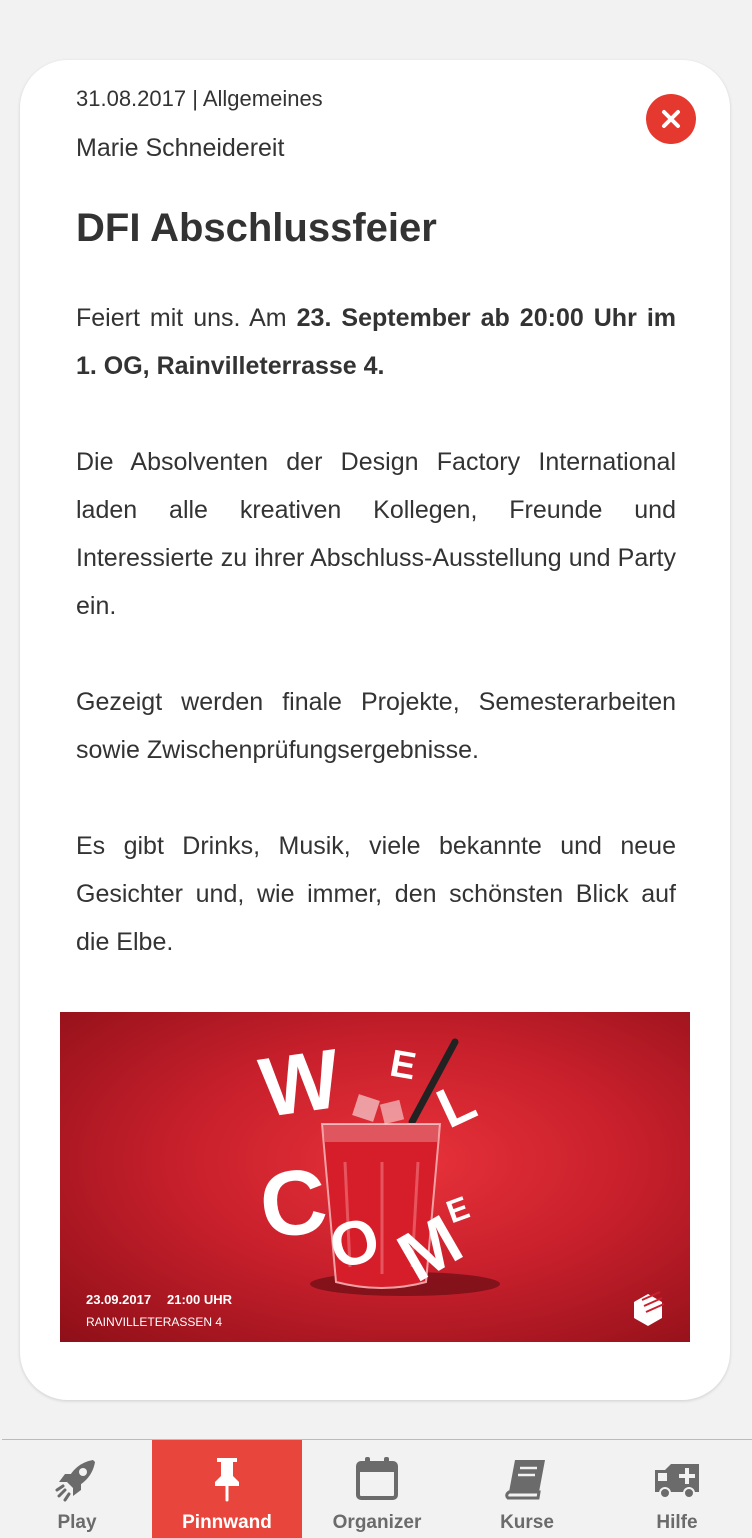 The image size is (752, 1538). What do you see at coordinates (118, 1299) in the screenshot?
I see `poster-date: 23.09.2017` at bounding box center [118, 1299].